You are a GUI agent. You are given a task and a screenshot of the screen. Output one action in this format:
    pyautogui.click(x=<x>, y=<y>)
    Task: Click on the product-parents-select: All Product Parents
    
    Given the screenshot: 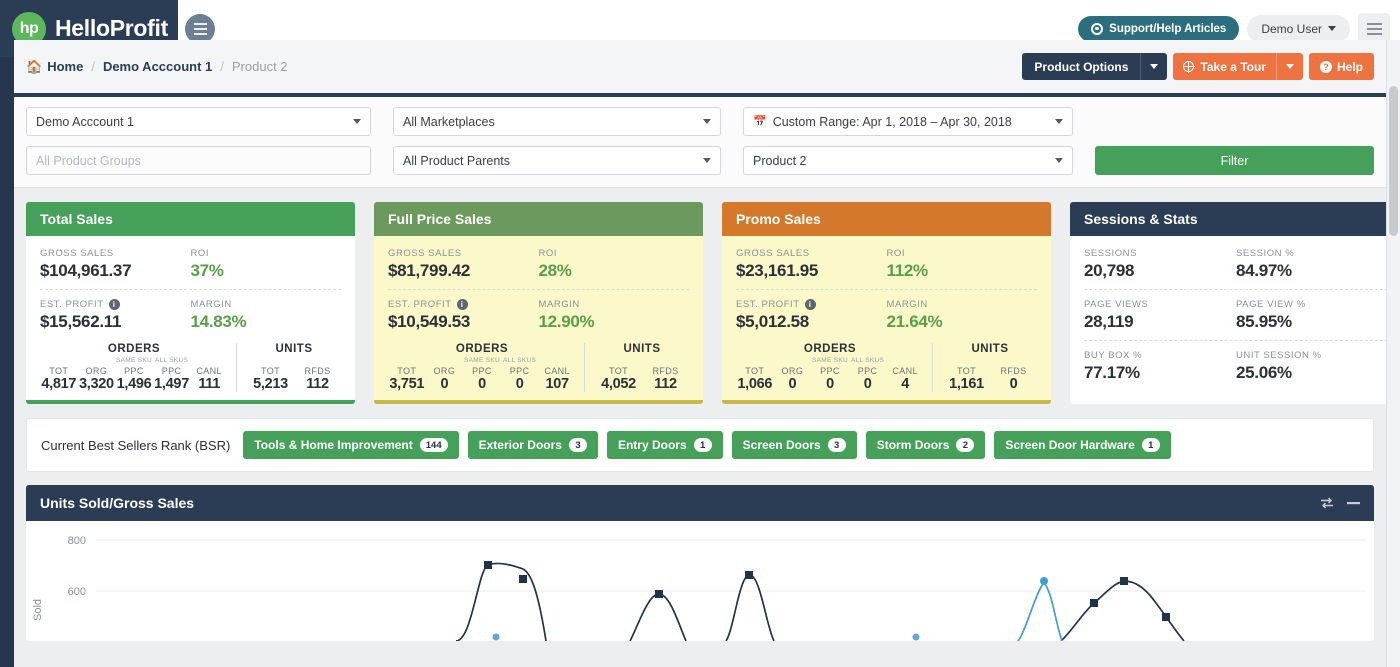 What is the action you would take?
    pyautogui.click(x=557, y=160)
    